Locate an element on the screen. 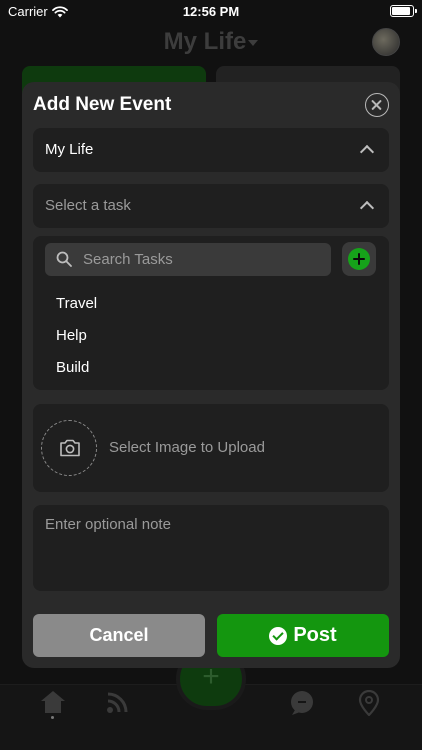 The image size is (422, 750). task-select-placeholder: Select a task is located at coordinates (88, 205).